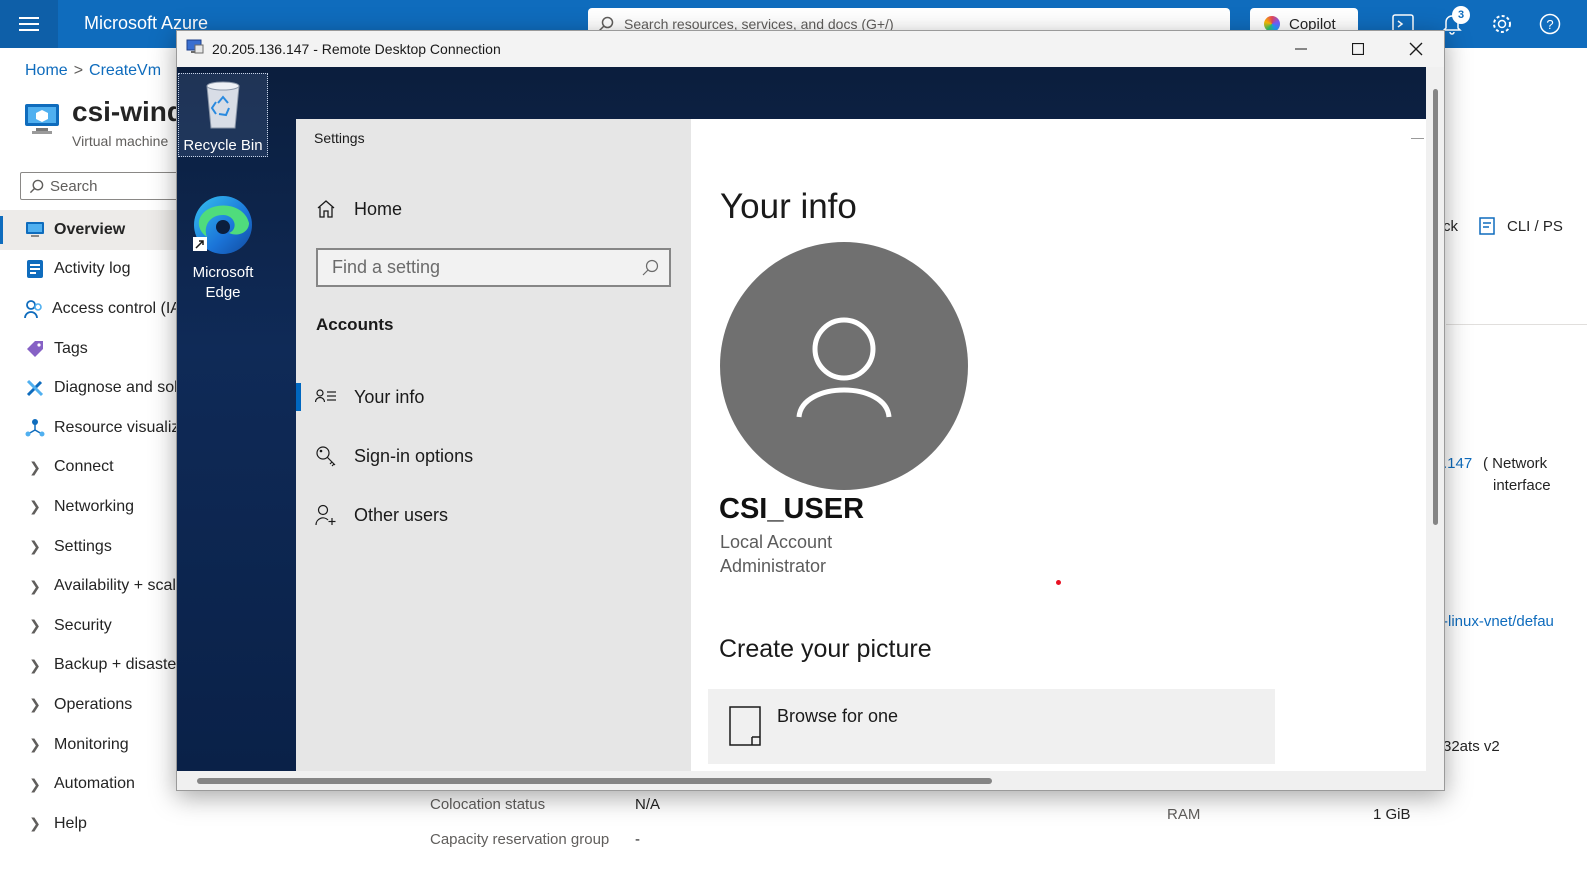 Image resolution: width=1587 pixels, height=877 pixels. What do you see at coordinates (1450, 226) in the screenshot?
I see `toolbar-partial: ck` at bounding box center [1450, 226].